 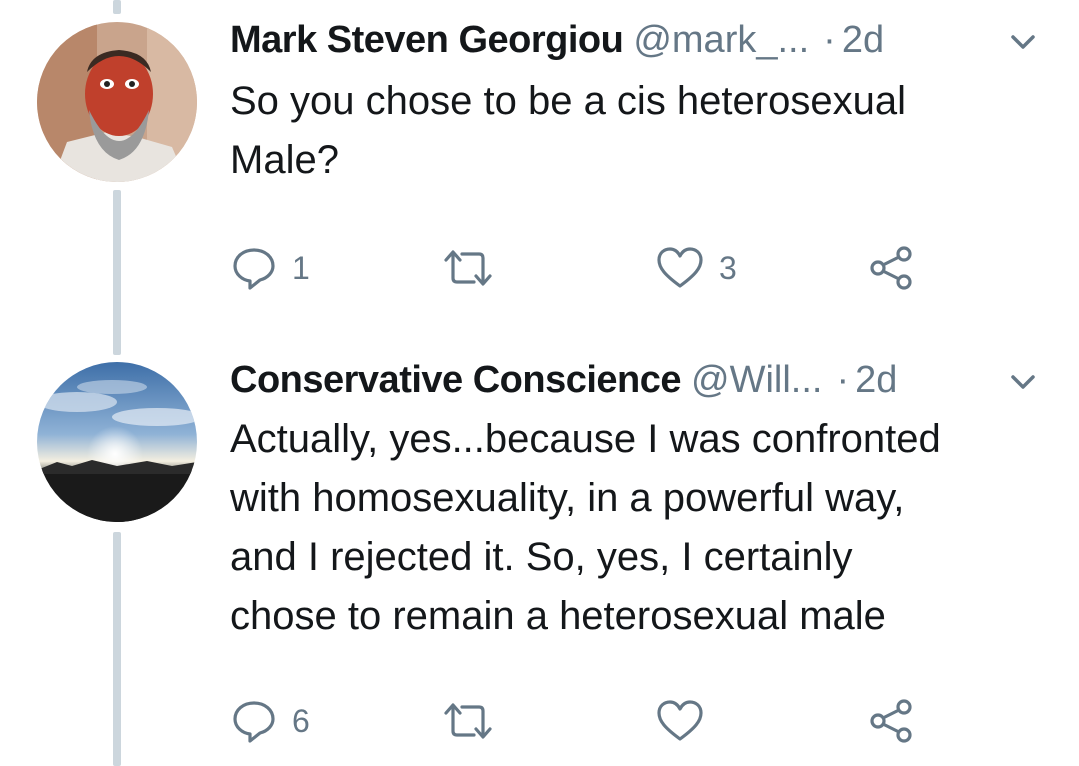 I want to click on like-count: 3, so click(x=728, y=267).